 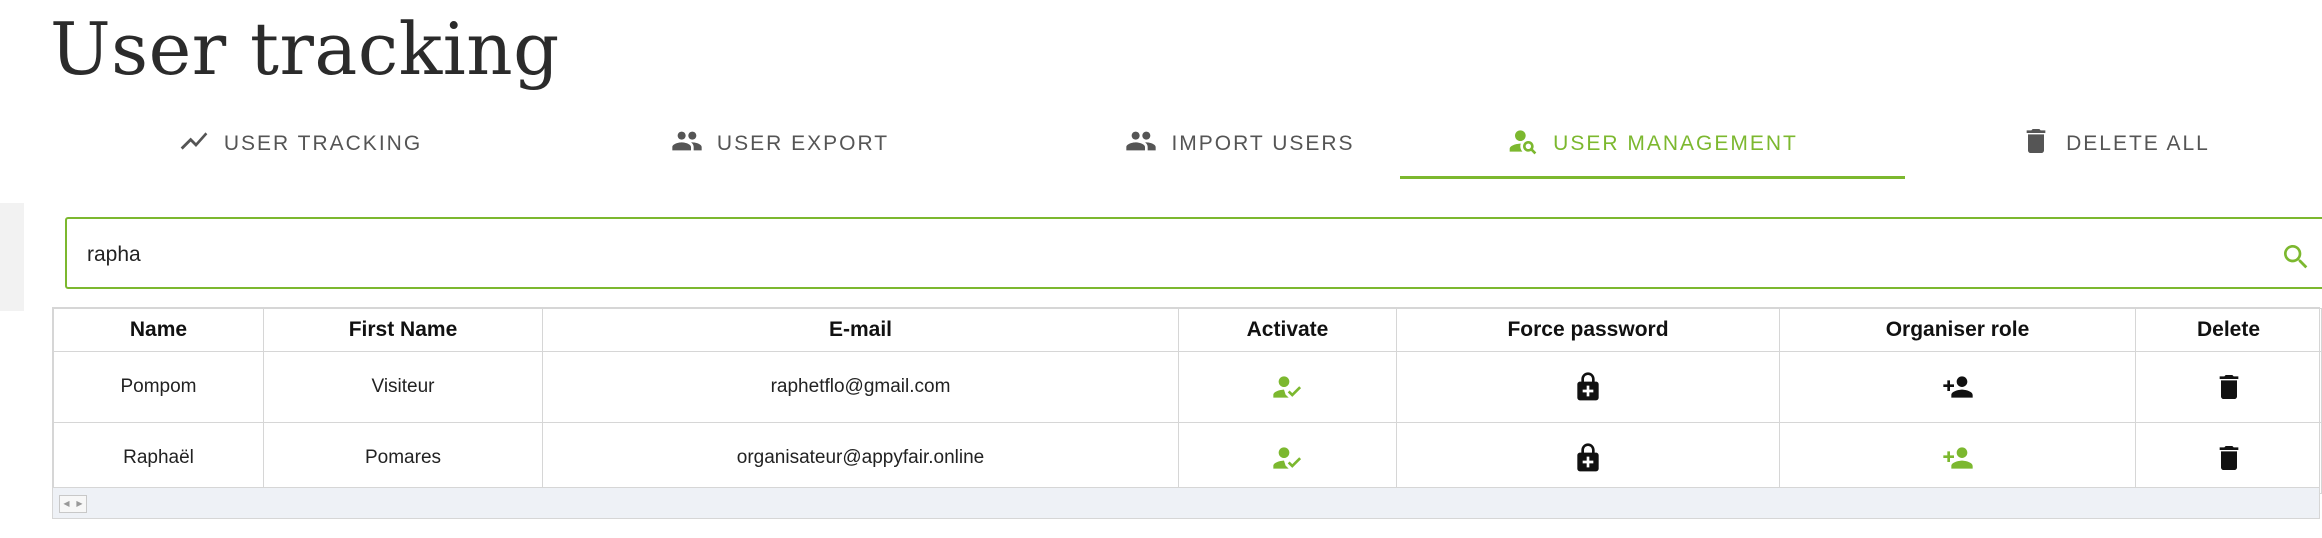 What do you see at coordinates (158, 458) in the screenshot?
I see `cell-name: Raphaël` at bounding box center [158, 458].